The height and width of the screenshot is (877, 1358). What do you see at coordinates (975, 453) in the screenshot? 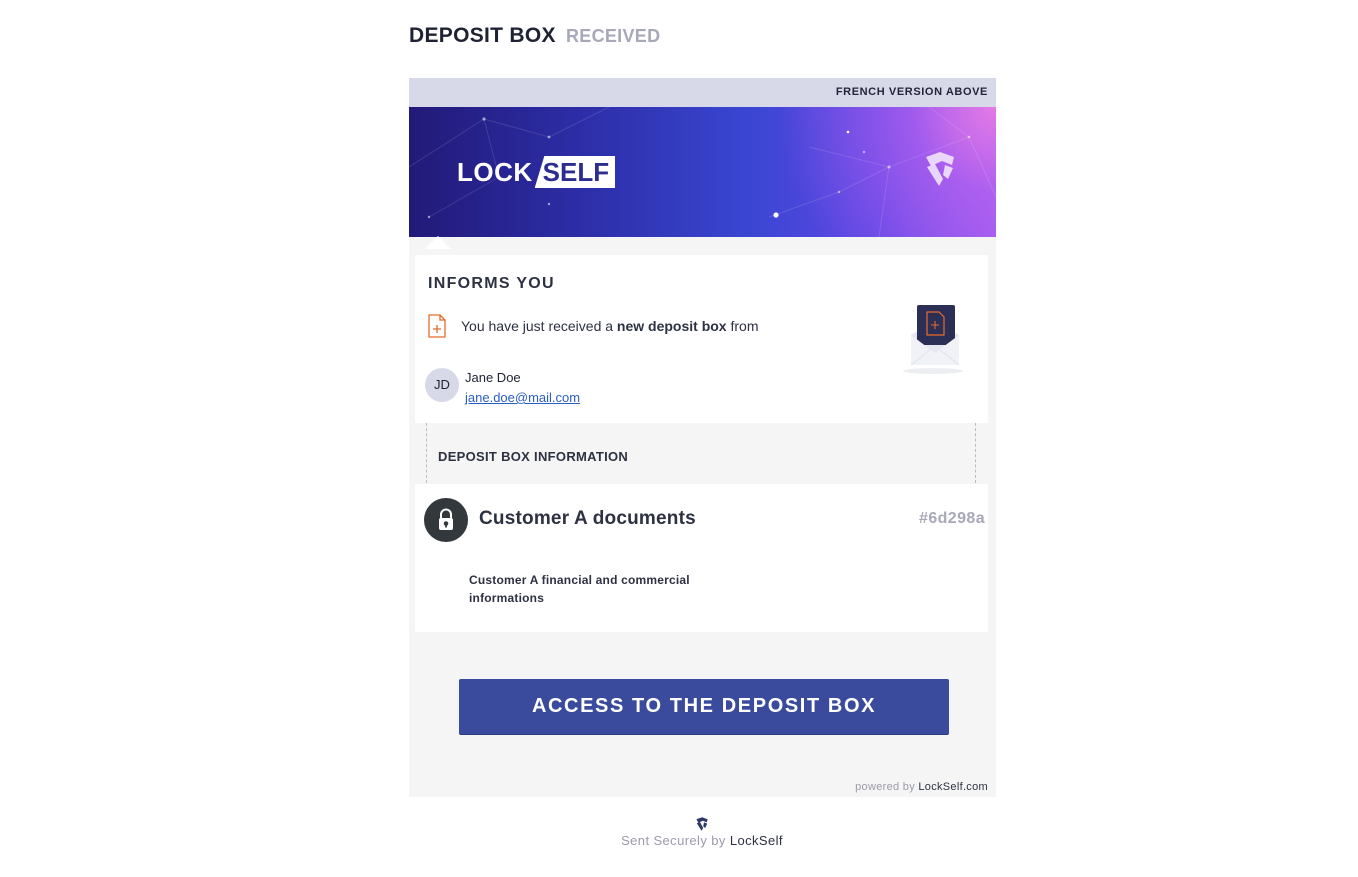
I see `dashed-connector-right` at bounding box center [975, 453].